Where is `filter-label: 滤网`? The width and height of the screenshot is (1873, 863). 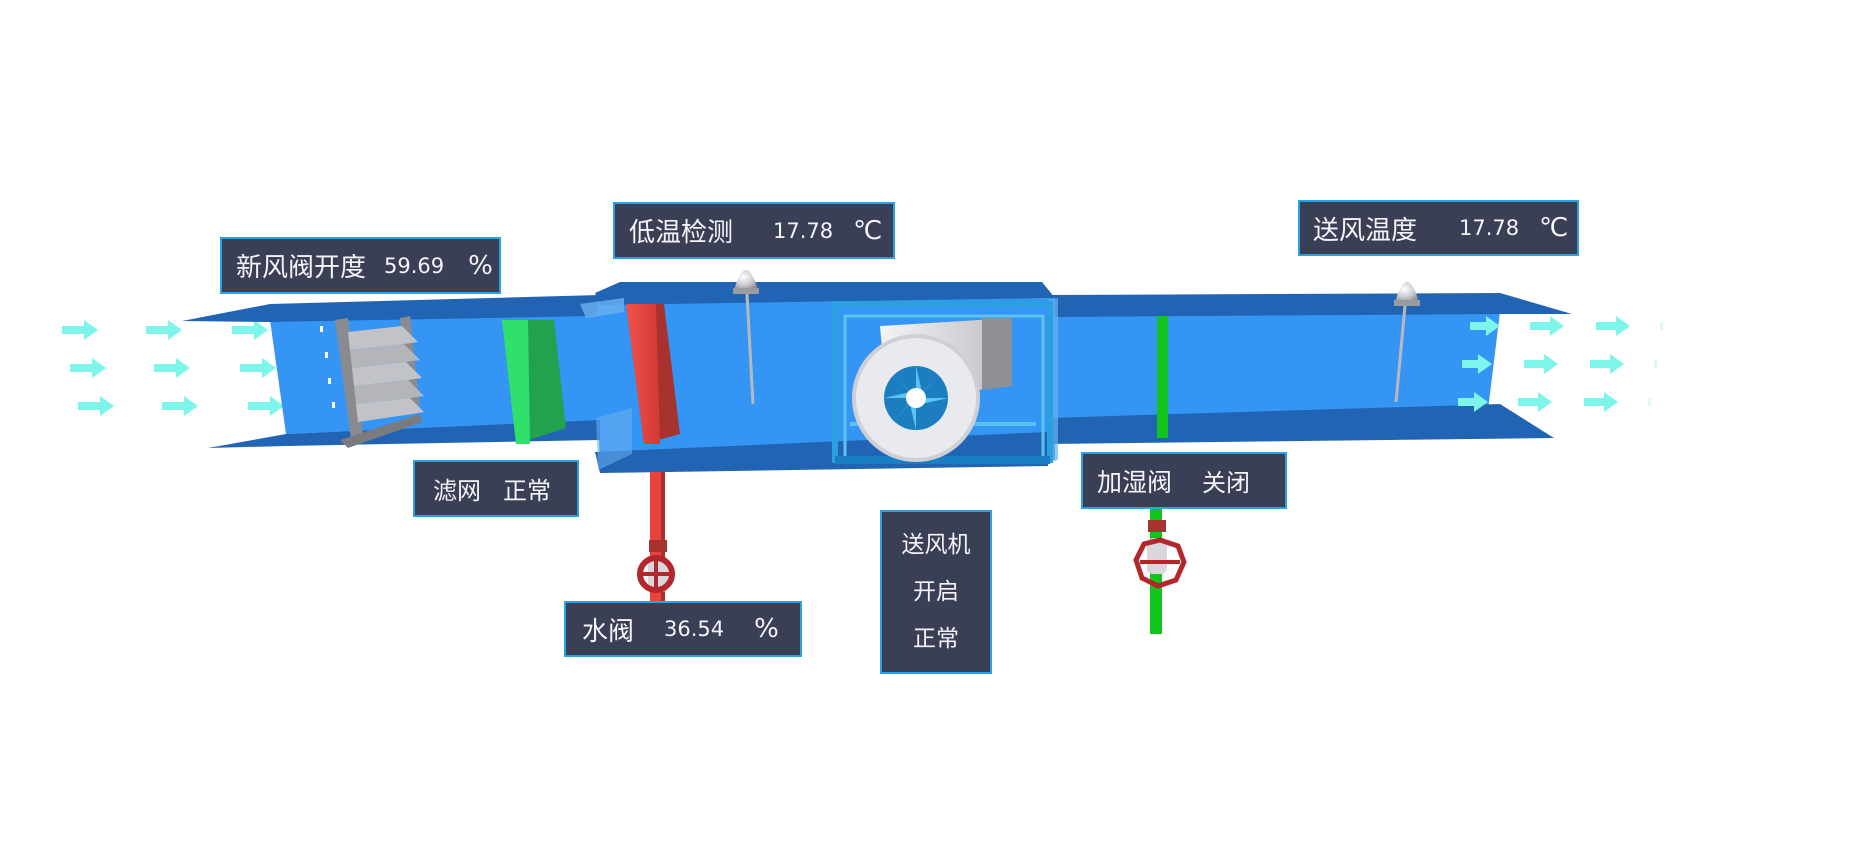
filter-label: 滤网 is located at coordinates (457, 491).